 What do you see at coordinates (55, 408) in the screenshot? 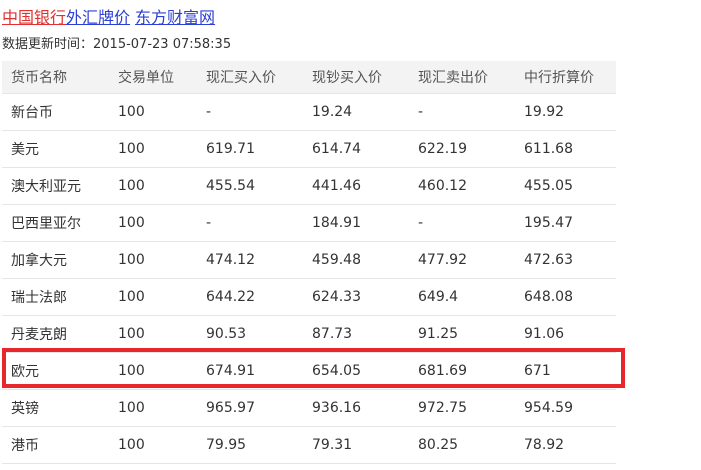
I see `cell-currency: 英镑` at bounding box center [55, 408].